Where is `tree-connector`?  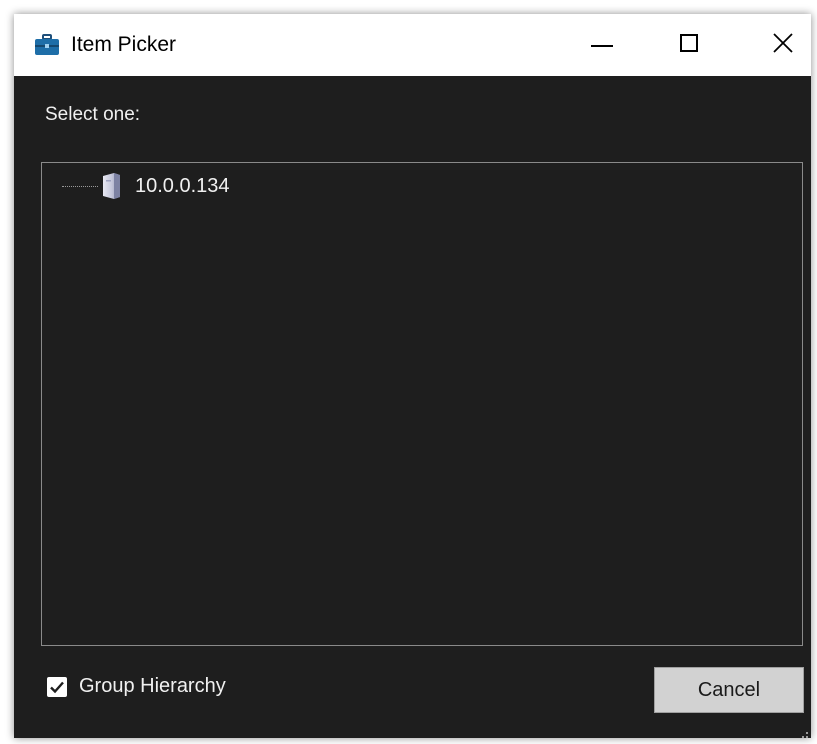
tree-connector is located at coordinates (80, 186).